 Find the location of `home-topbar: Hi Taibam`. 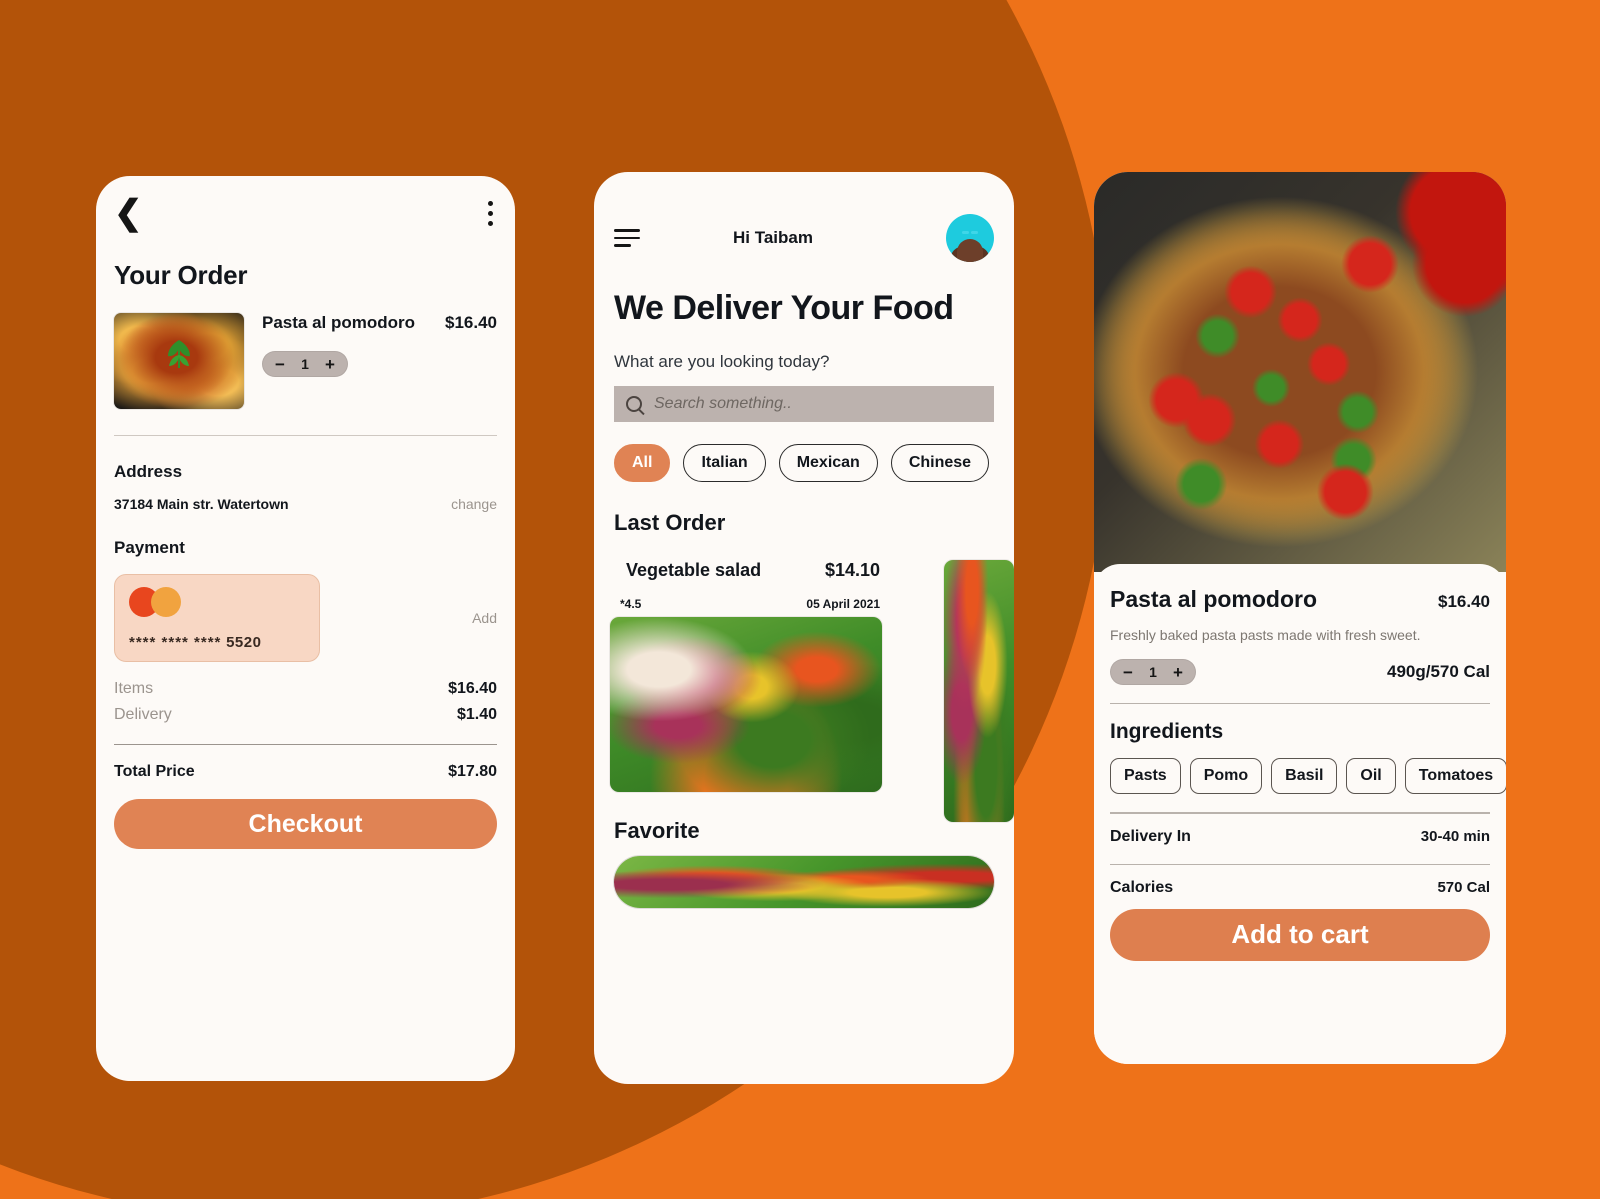

home-topbar: Hi Taibam is located at coordinates (804, 217).